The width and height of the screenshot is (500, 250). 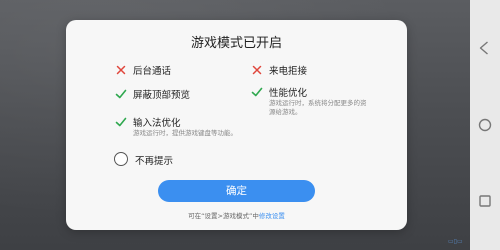 I want to click on option-description: 游戏运行时，提供游戏键盘等功能。, so click(x=185, y=133).